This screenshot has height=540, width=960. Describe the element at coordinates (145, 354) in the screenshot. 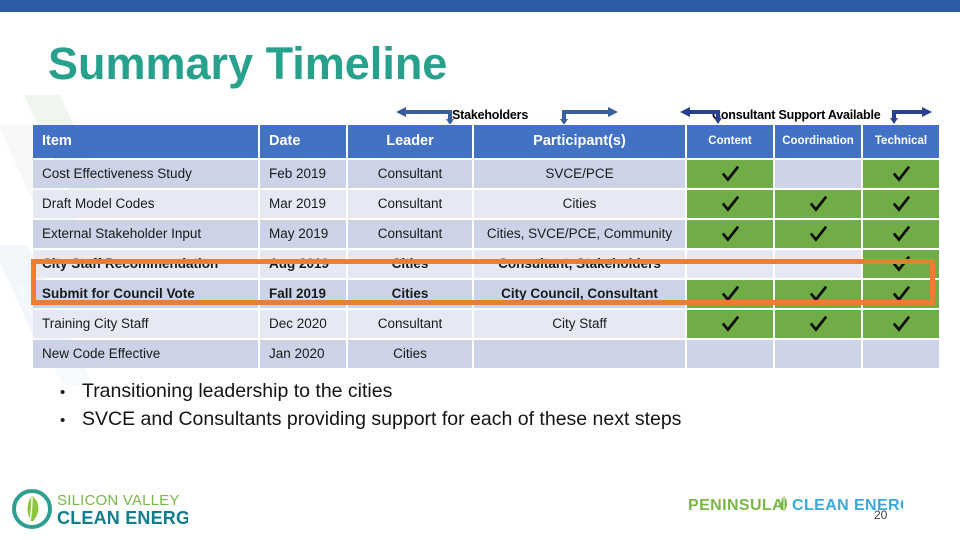

I see `cell-item: New Code Effective` at that location.